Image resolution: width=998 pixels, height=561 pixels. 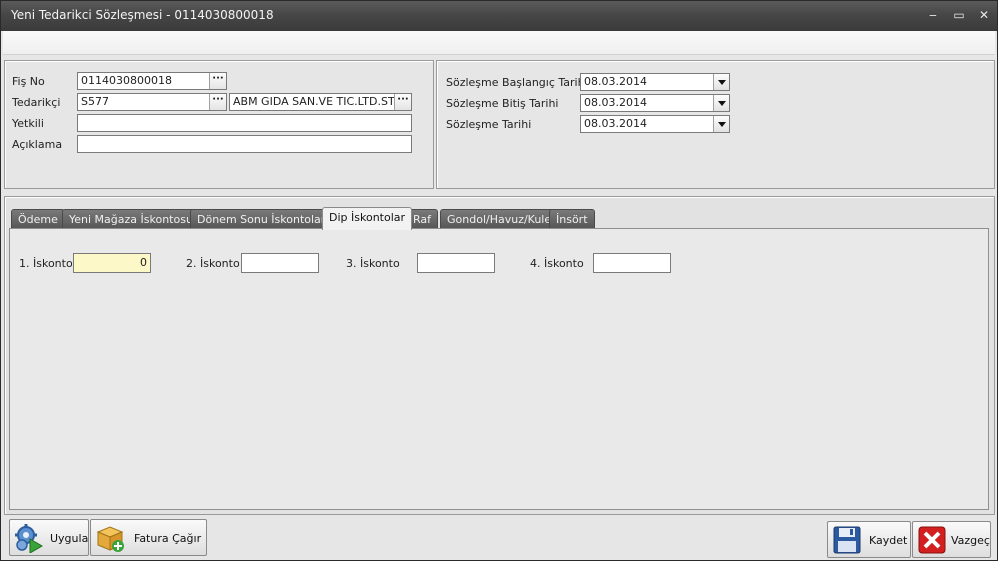 What do you see at coordinates (367, 218) in the screenshot?
I see `tab-dip-iskontolar: Dip İskontolar` at bounding box center [367, 218].